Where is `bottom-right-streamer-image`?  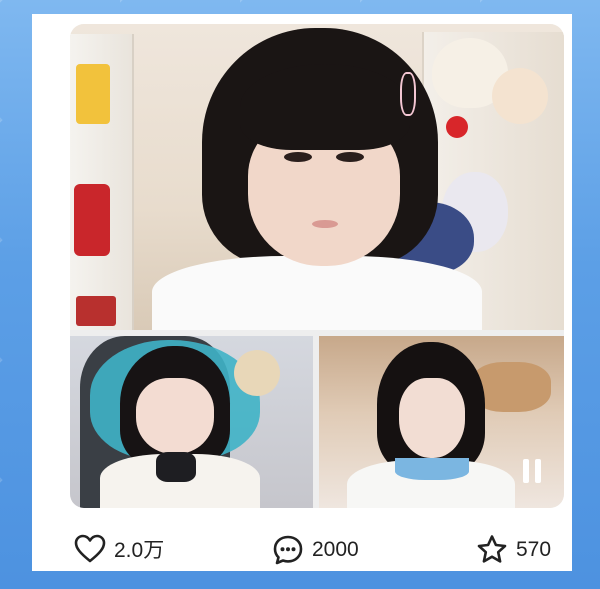
bottom-right-streamer-image is located at coordinates (441, 422).